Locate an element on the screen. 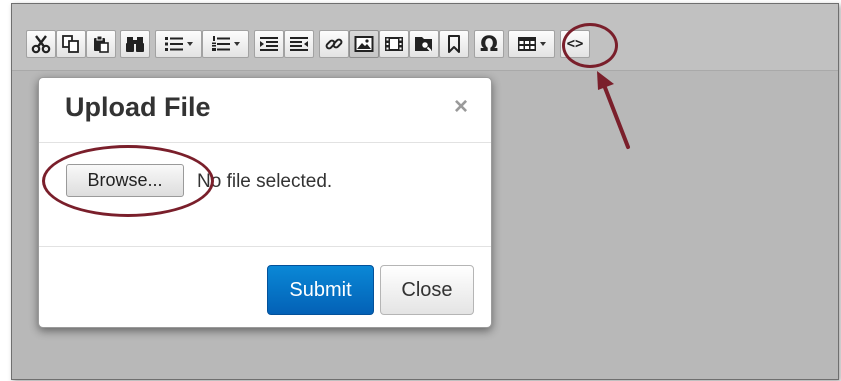  source-code-icon: <> is located at coordinates (575, 44).